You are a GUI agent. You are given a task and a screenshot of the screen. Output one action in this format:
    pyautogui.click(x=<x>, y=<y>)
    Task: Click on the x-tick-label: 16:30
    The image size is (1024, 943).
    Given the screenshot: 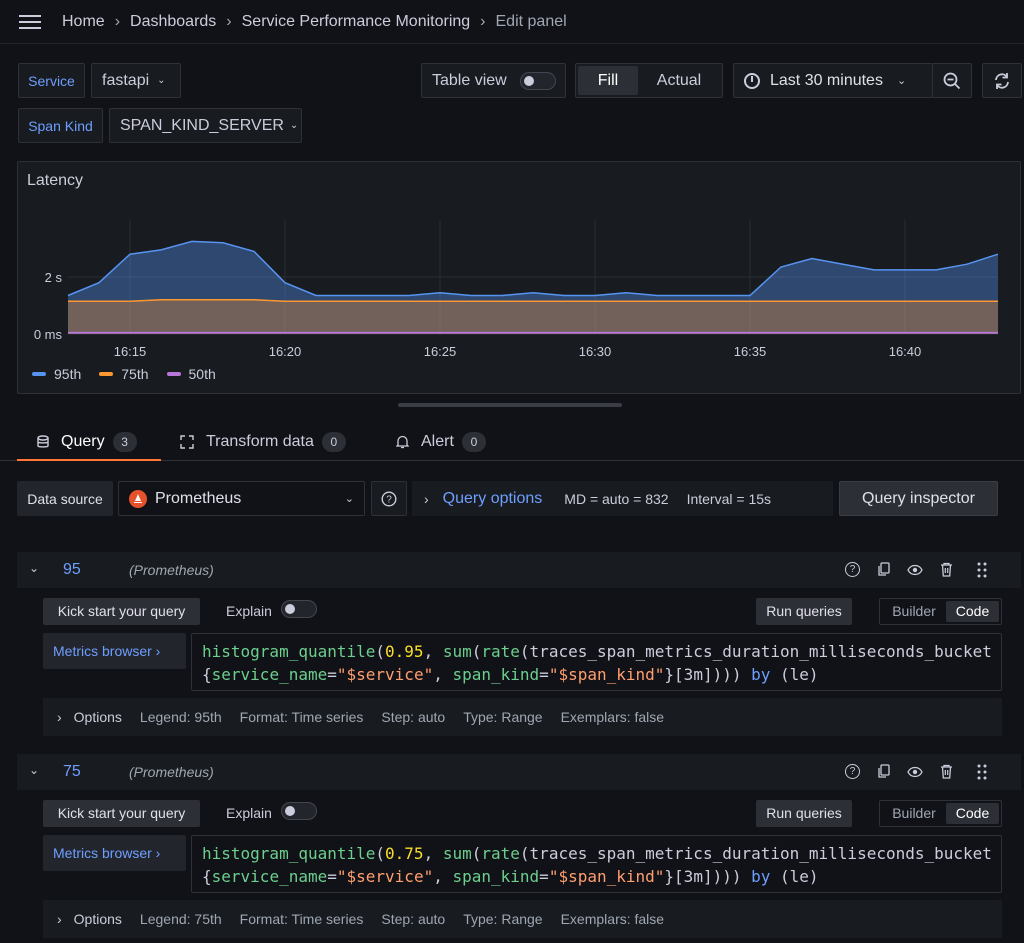 What is the action you would take?
    pyautogui.click(x=595, y=351)
    